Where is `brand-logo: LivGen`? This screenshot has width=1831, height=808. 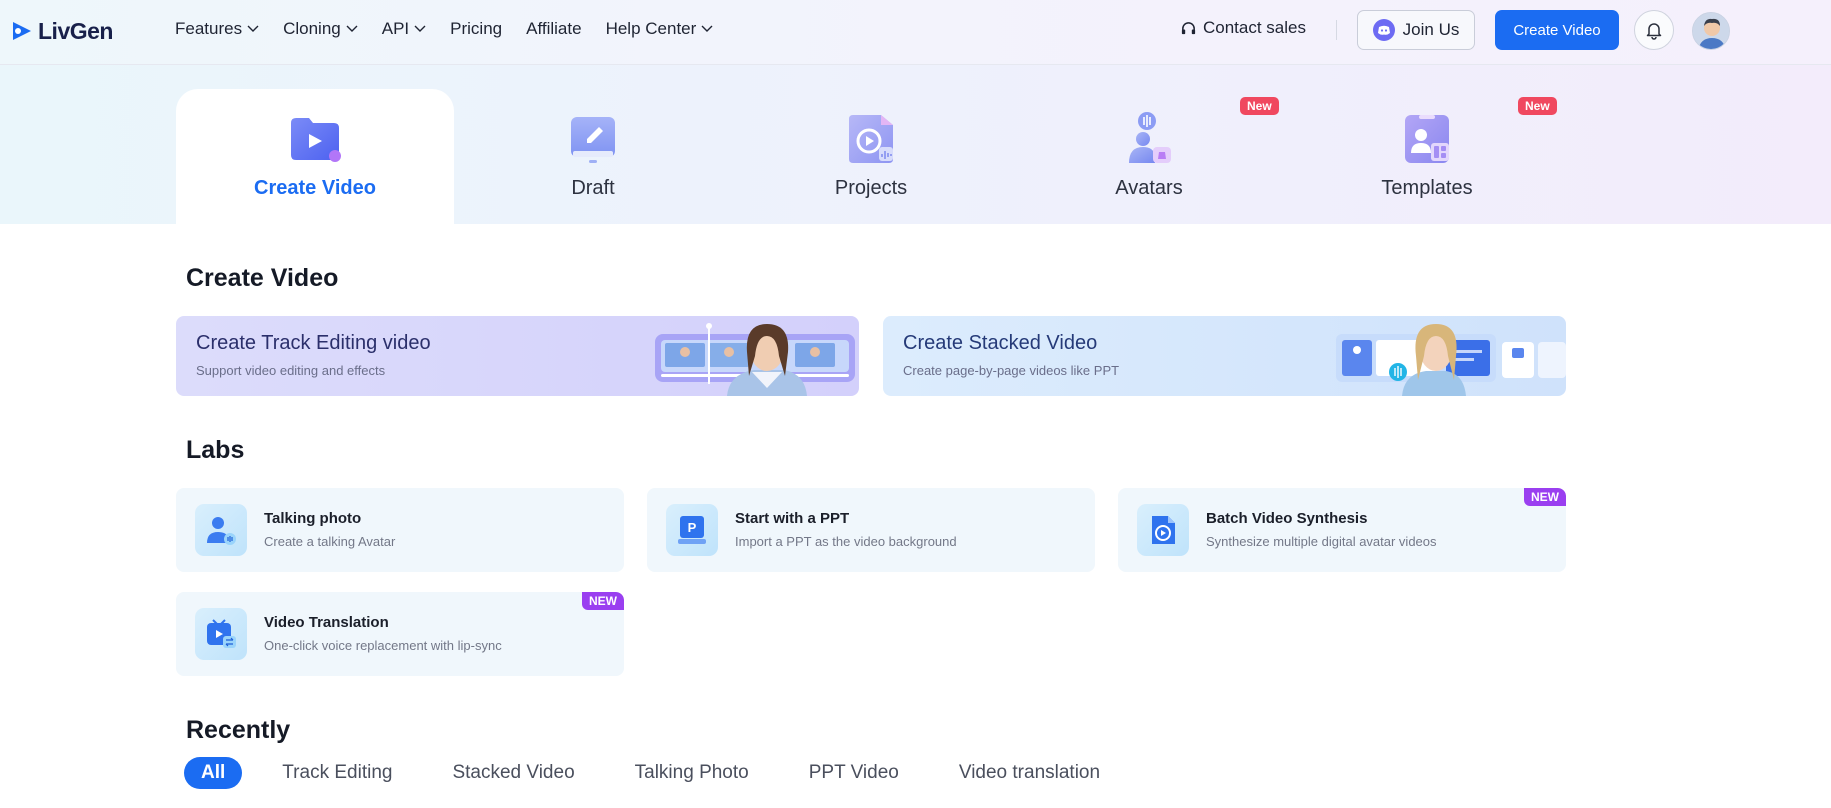
brand-logo: LivGen is located at coordinates (61, 31).